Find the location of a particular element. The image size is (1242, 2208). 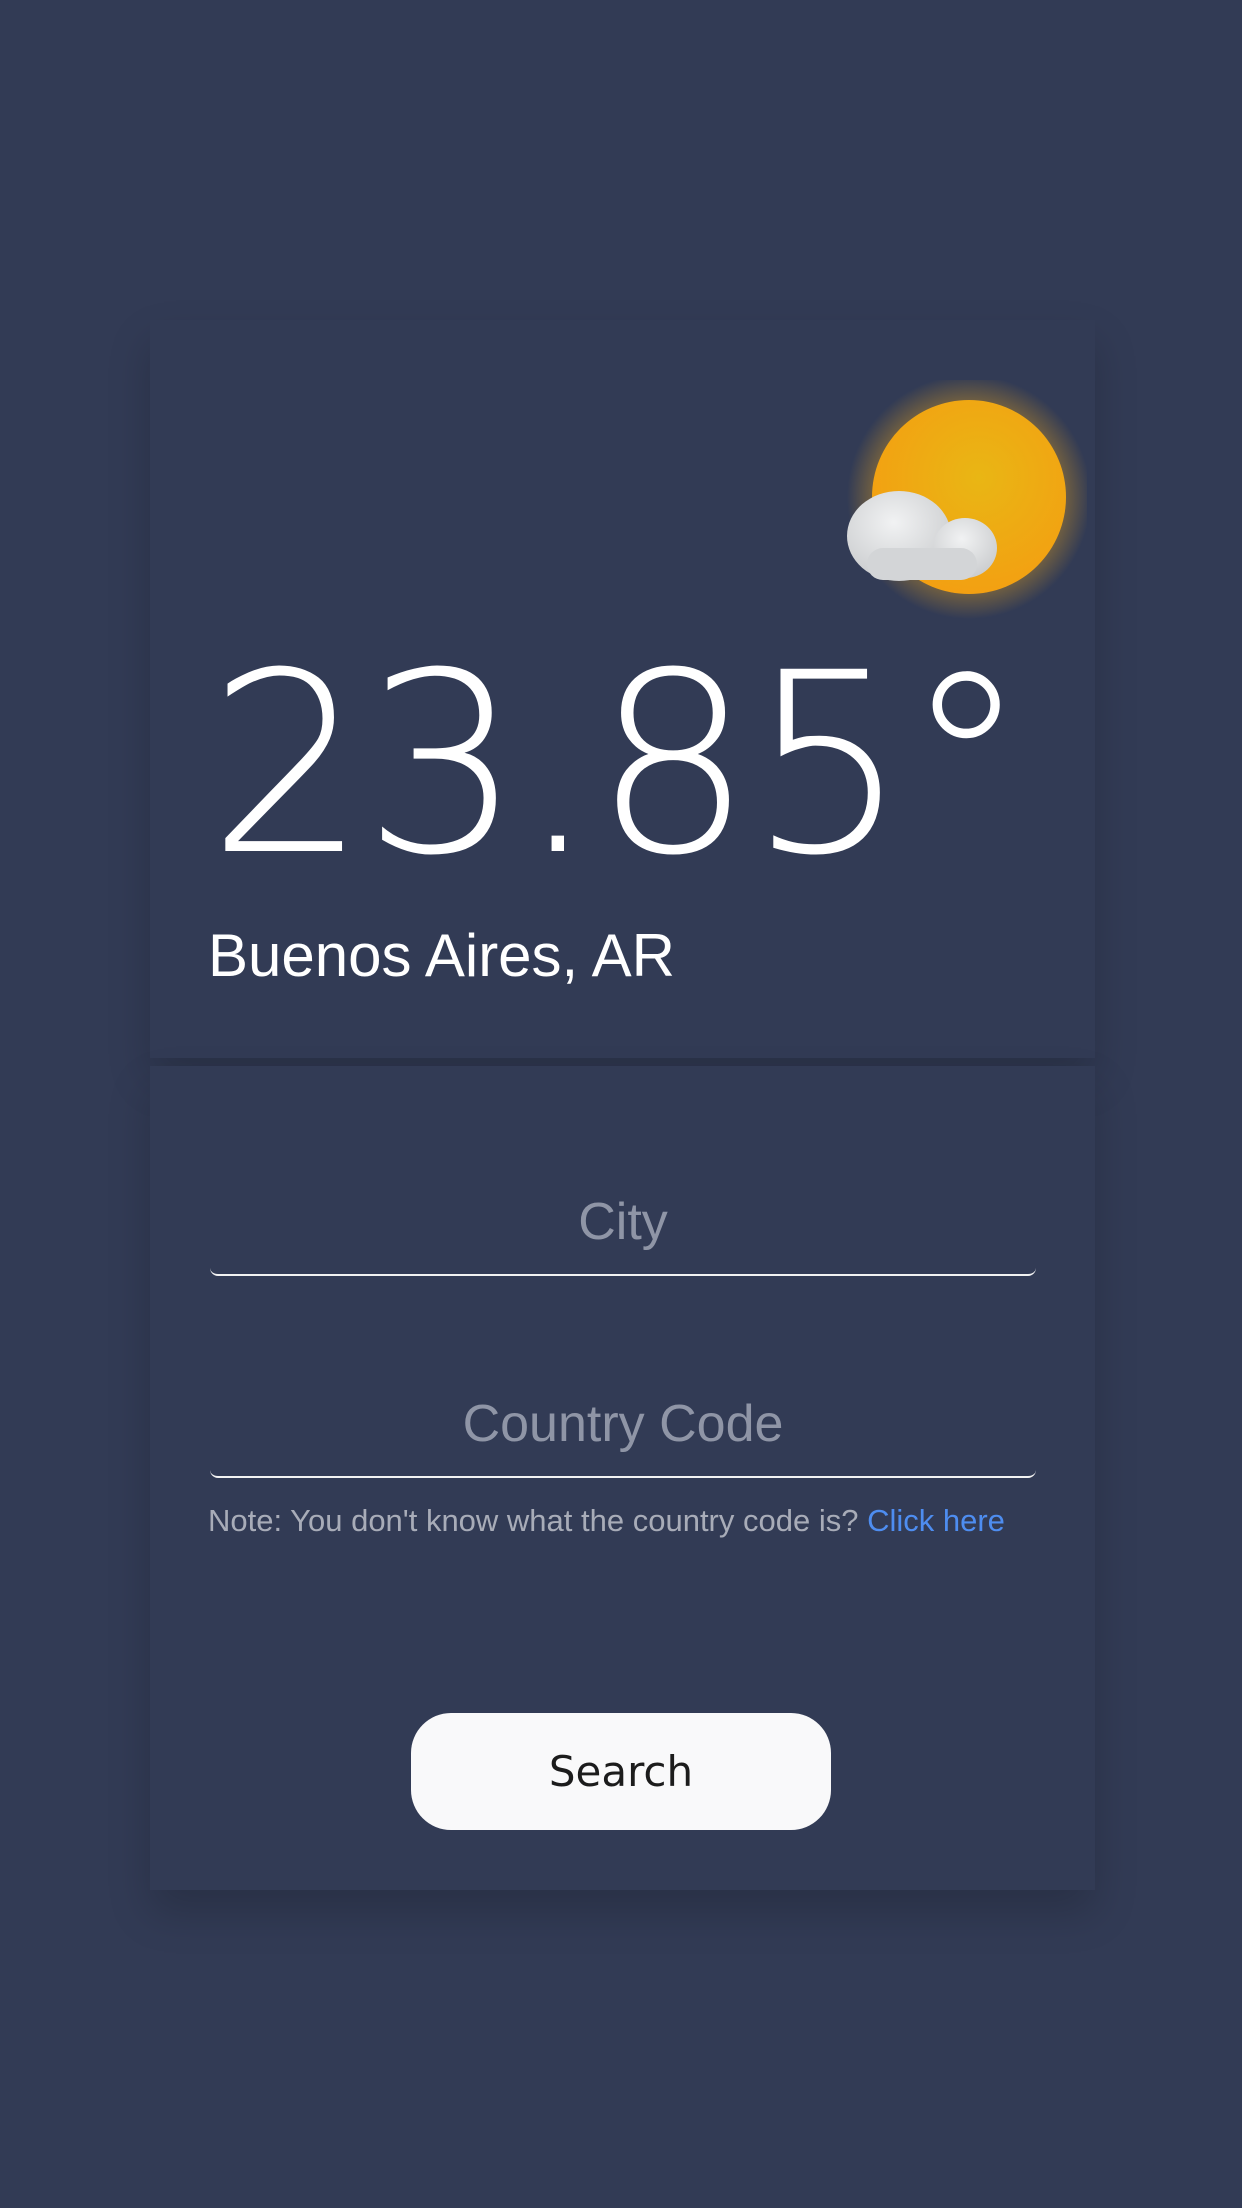

location-label: Buenos Aires, AR is located at coordinates (441, 955).